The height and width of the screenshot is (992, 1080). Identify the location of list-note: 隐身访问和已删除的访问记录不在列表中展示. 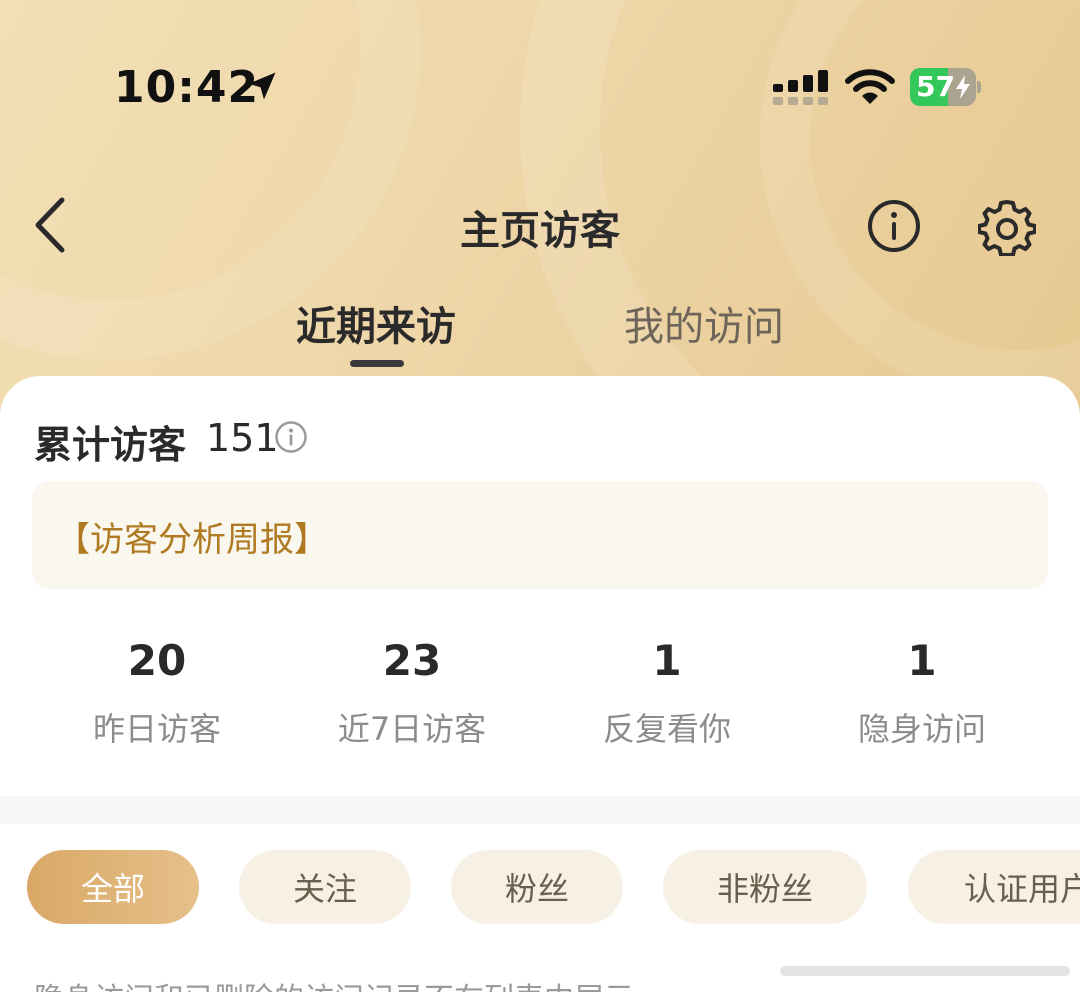
(334, 983).